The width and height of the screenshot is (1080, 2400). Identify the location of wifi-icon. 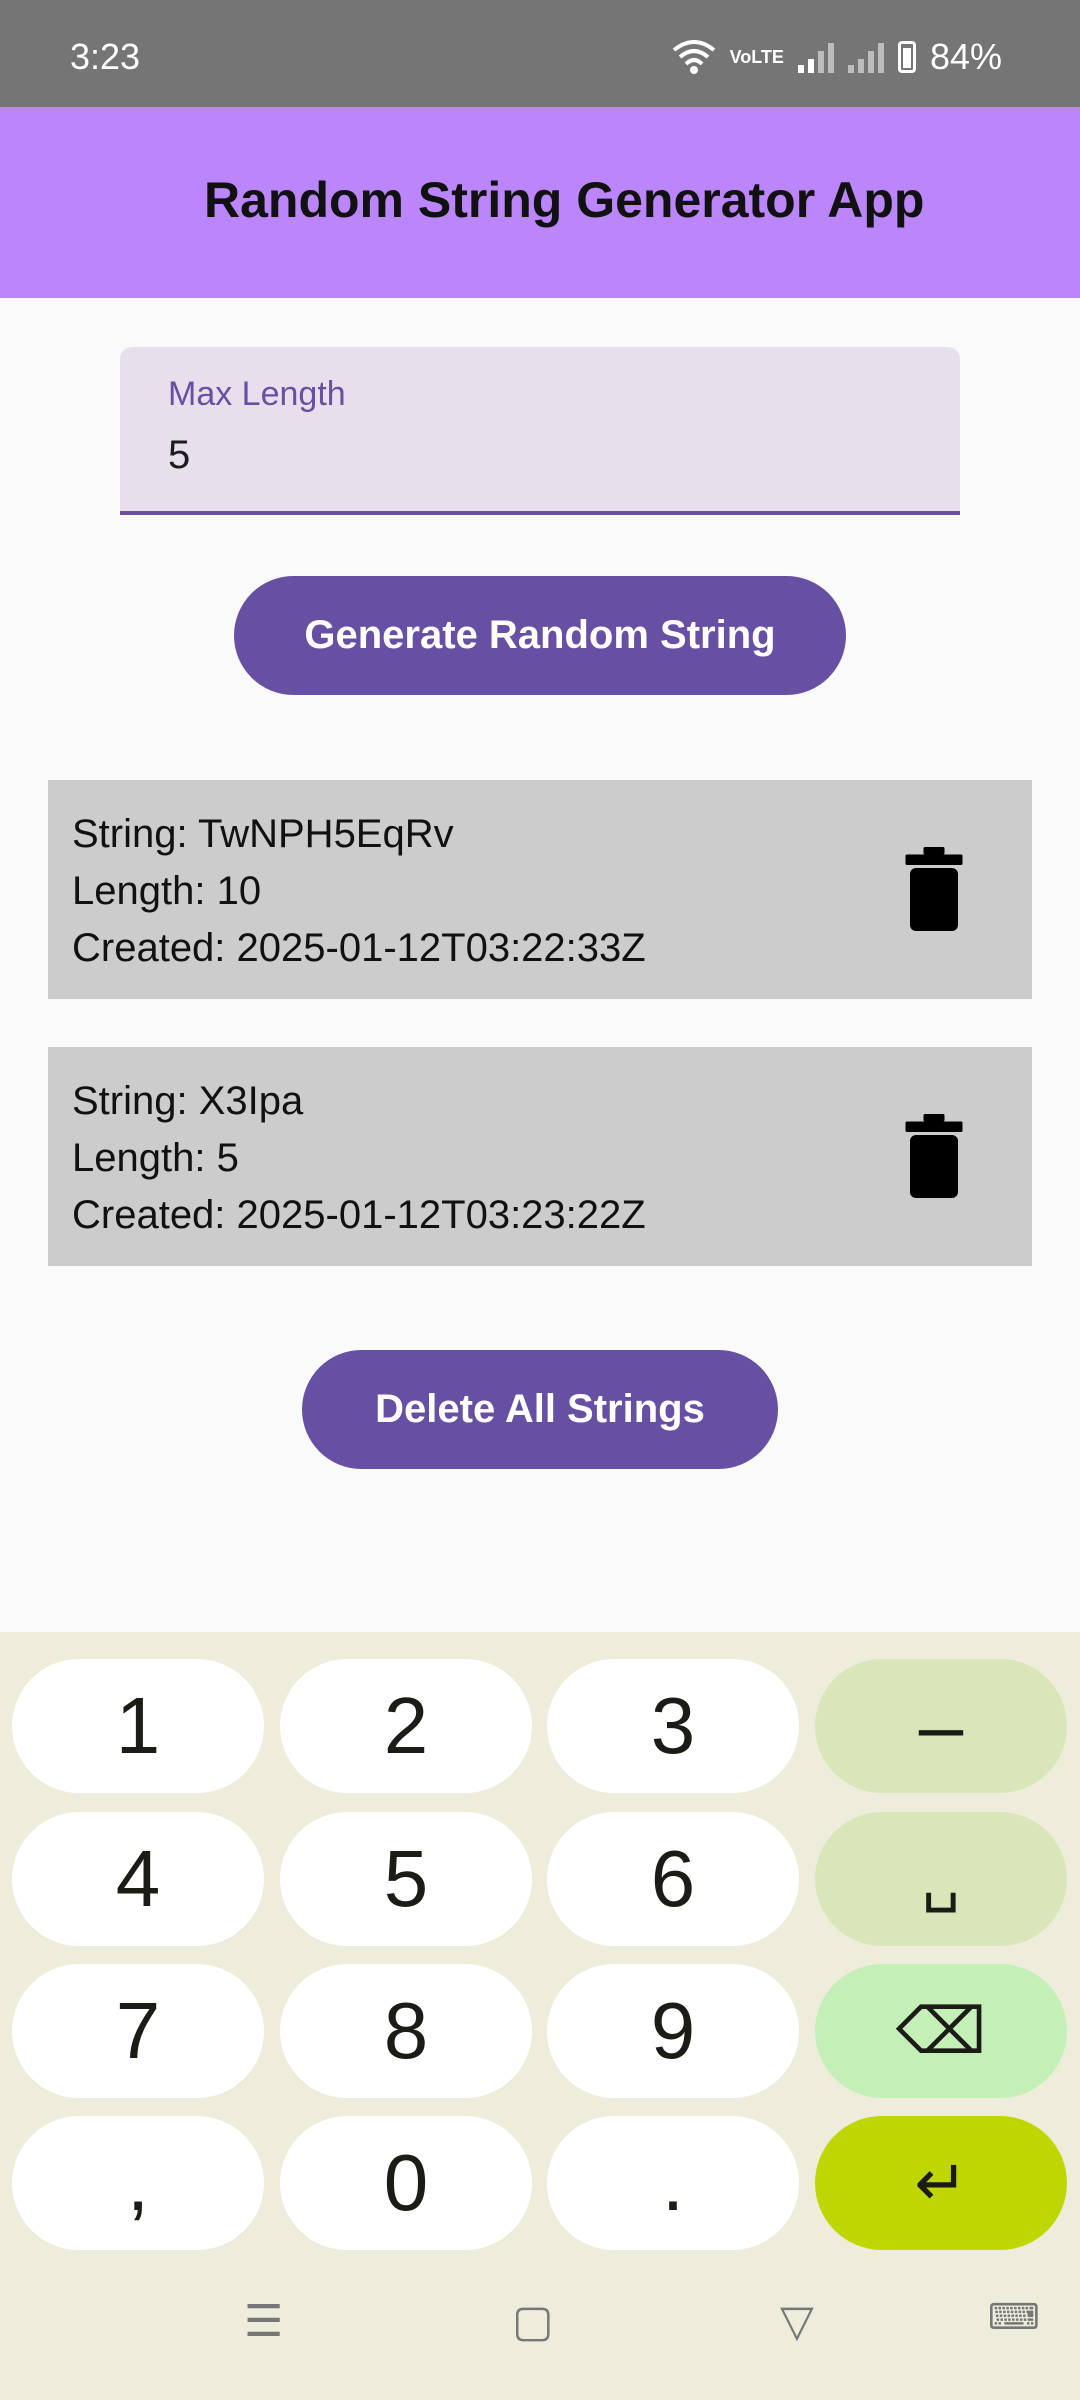
(693, 57).